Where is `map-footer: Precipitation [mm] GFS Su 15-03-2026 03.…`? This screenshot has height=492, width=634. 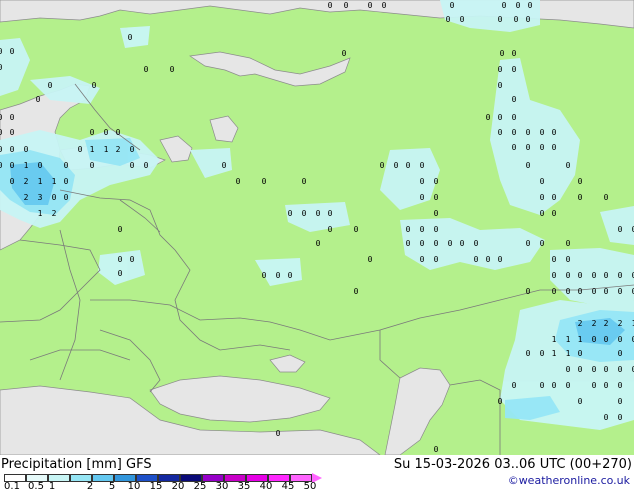 map-footer: Precipitation [mm] GFS Su 15-03-2026 03.… is located at coordinates (317, 473).